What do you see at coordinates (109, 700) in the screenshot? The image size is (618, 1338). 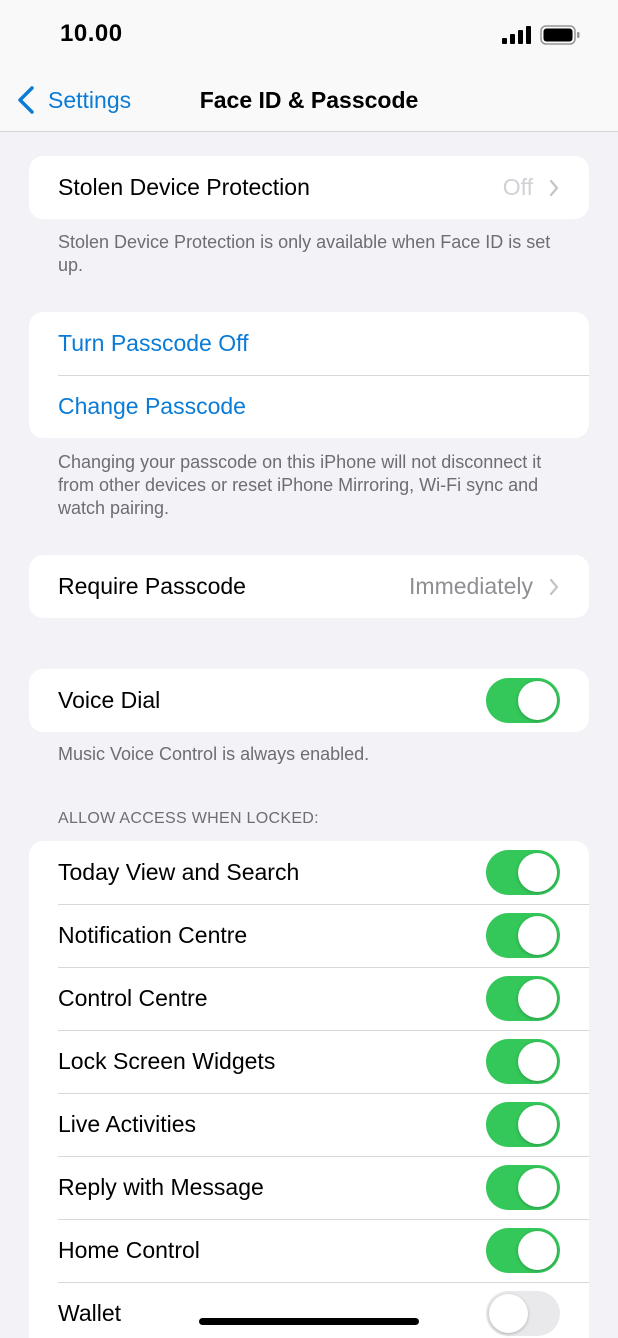 I see `voice-dial-label: Voice Dial` at bounding box center [109, 700].